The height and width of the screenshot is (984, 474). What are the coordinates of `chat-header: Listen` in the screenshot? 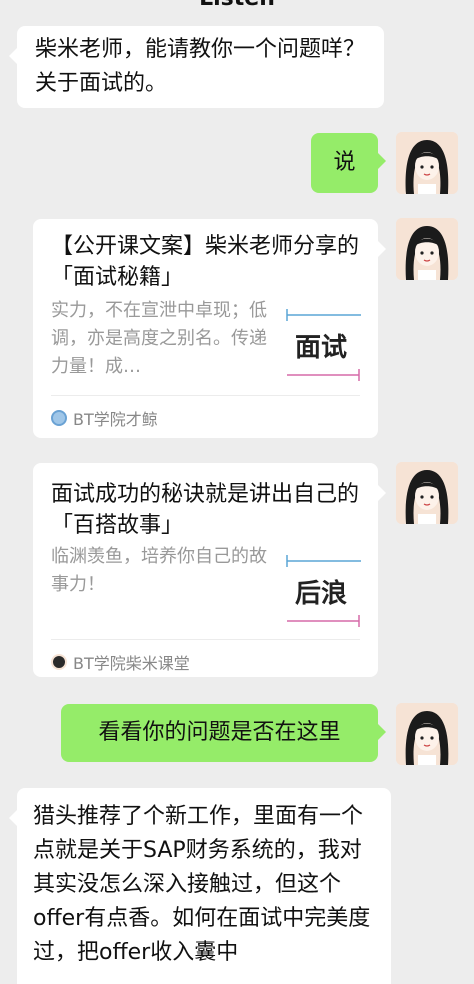 It's located at (237, 5).